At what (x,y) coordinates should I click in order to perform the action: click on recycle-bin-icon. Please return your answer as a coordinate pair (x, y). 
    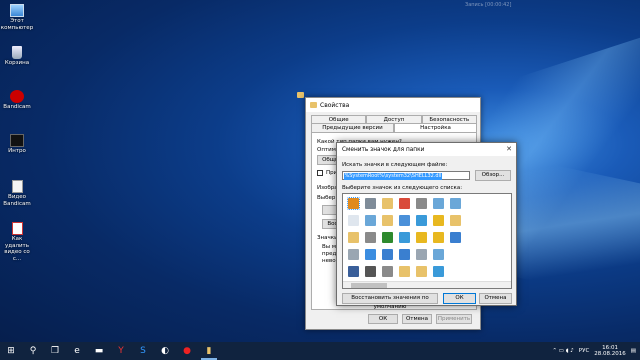
    Looking at the image, I should click on (17, 52).